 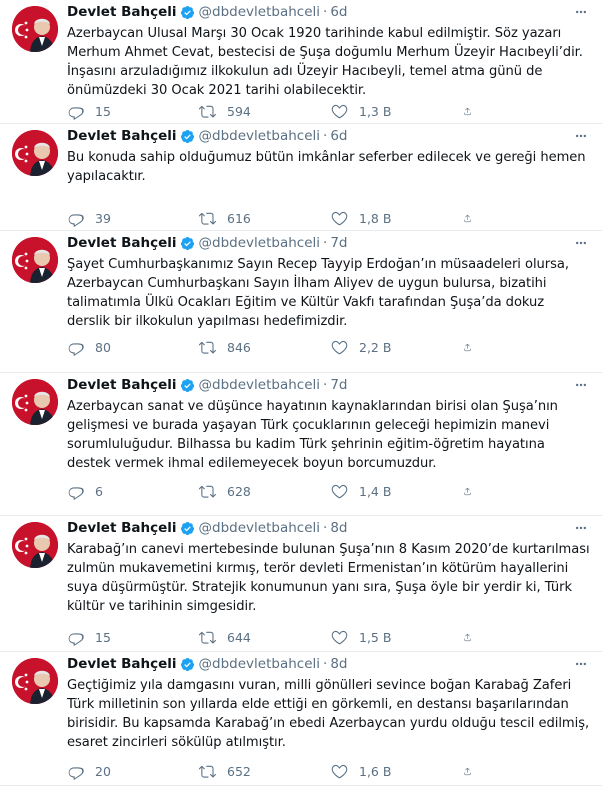 I want to click on reply-button: 80, so click(x=133, y=347).